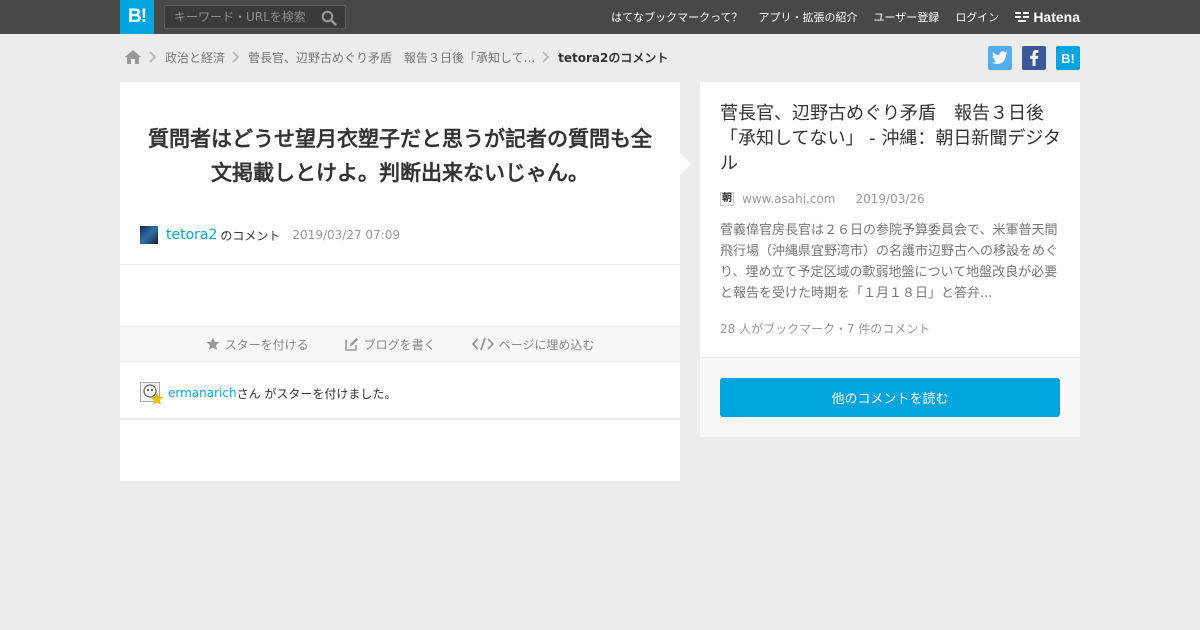  What do you see at coordinates (346, 235) in the screenshot?
I see `comment-date: 2019/03/27 07:09` at bounding box center [346, 235].